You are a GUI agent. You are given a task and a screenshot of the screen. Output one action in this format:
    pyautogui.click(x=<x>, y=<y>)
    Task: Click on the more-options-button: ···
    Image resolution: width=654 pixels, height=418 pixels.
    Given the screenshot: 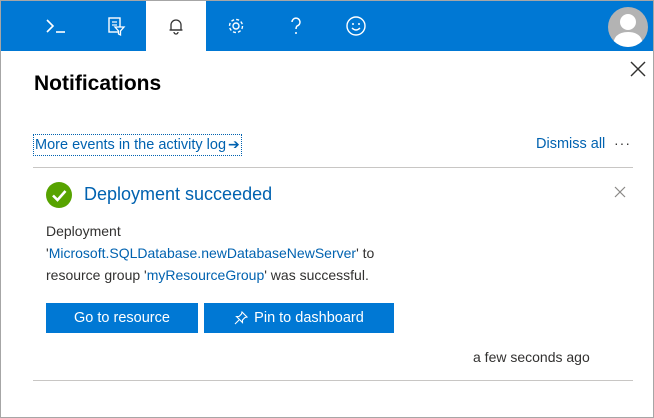 What is the action you would take?
    pyautogui.click(x=622, y=143)
    